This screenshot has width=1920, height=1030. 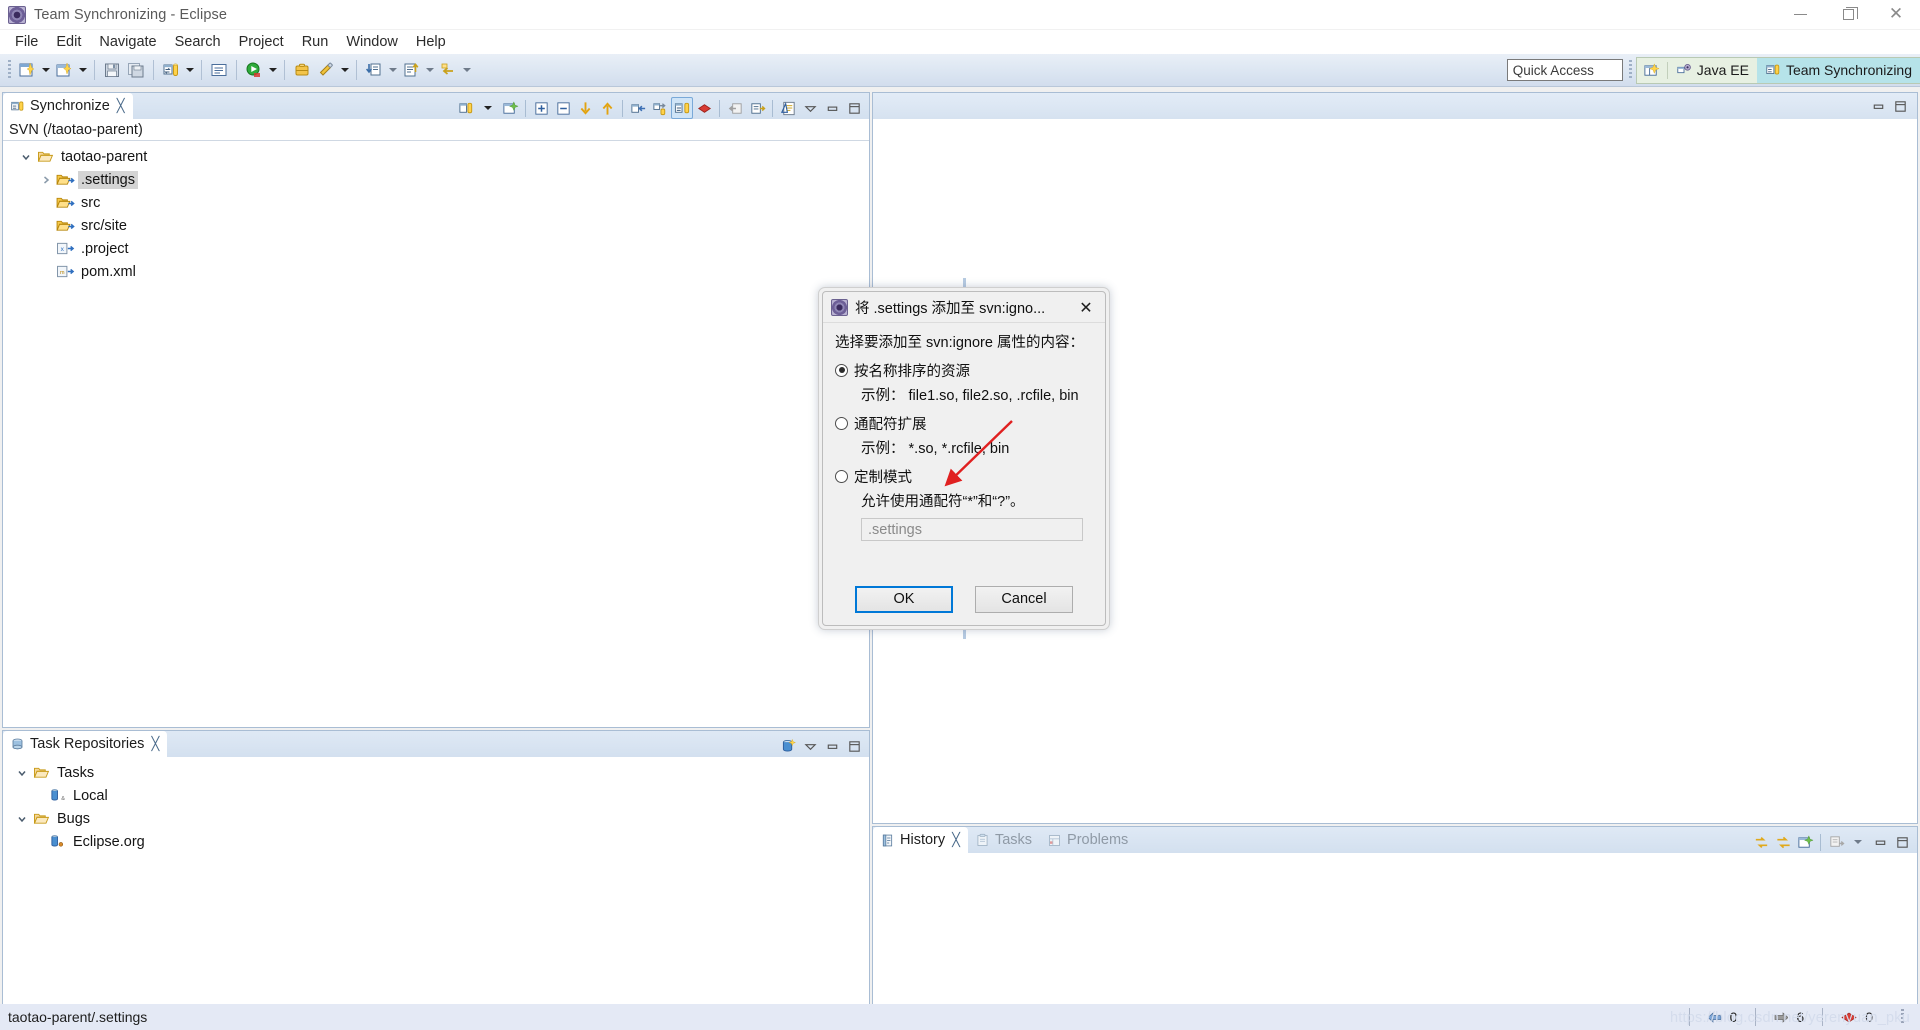 I want to click on new-history-icon, so click(x=1805, y=842).